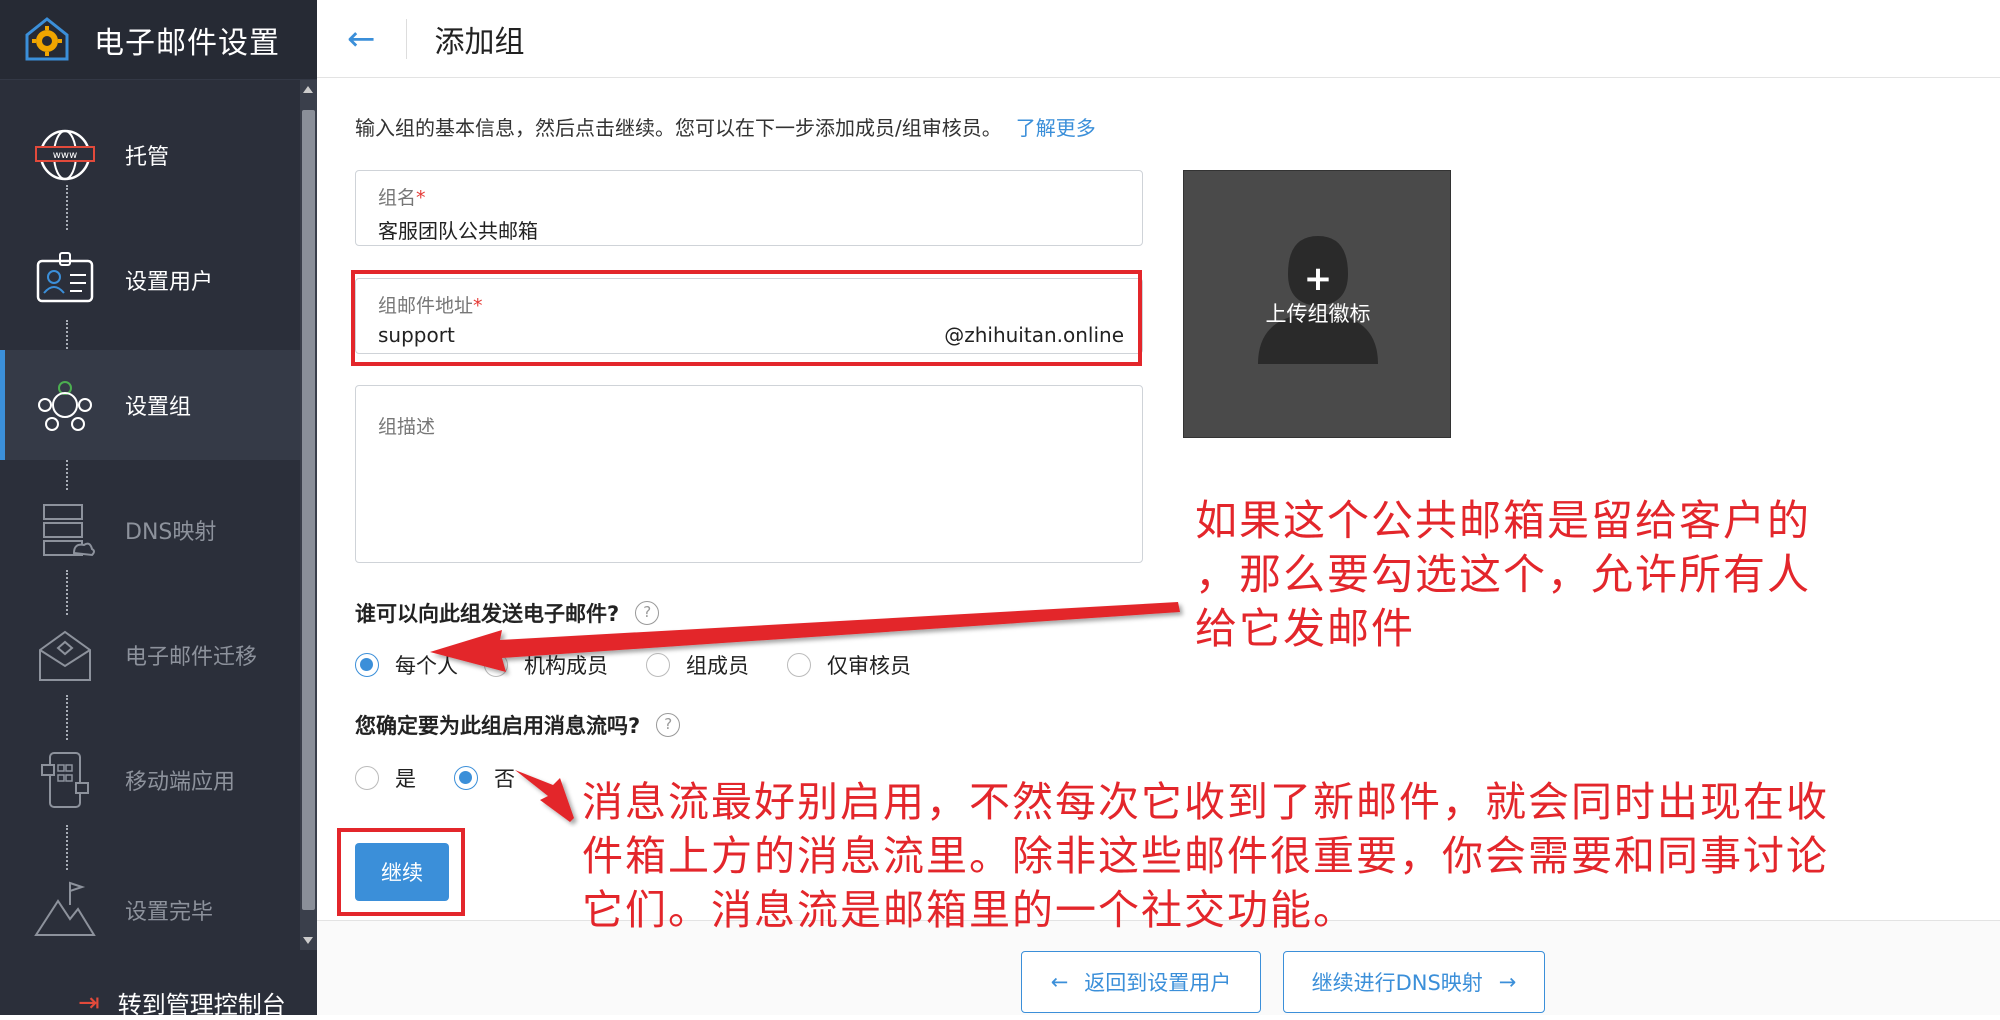 The width and height of the screenshot is (2000, 1020). What do you see at coordinates (458, 229) in the screenshot?
I see `group-name-value: 客服团队公共邮箱` at bounding box center [458, 229].